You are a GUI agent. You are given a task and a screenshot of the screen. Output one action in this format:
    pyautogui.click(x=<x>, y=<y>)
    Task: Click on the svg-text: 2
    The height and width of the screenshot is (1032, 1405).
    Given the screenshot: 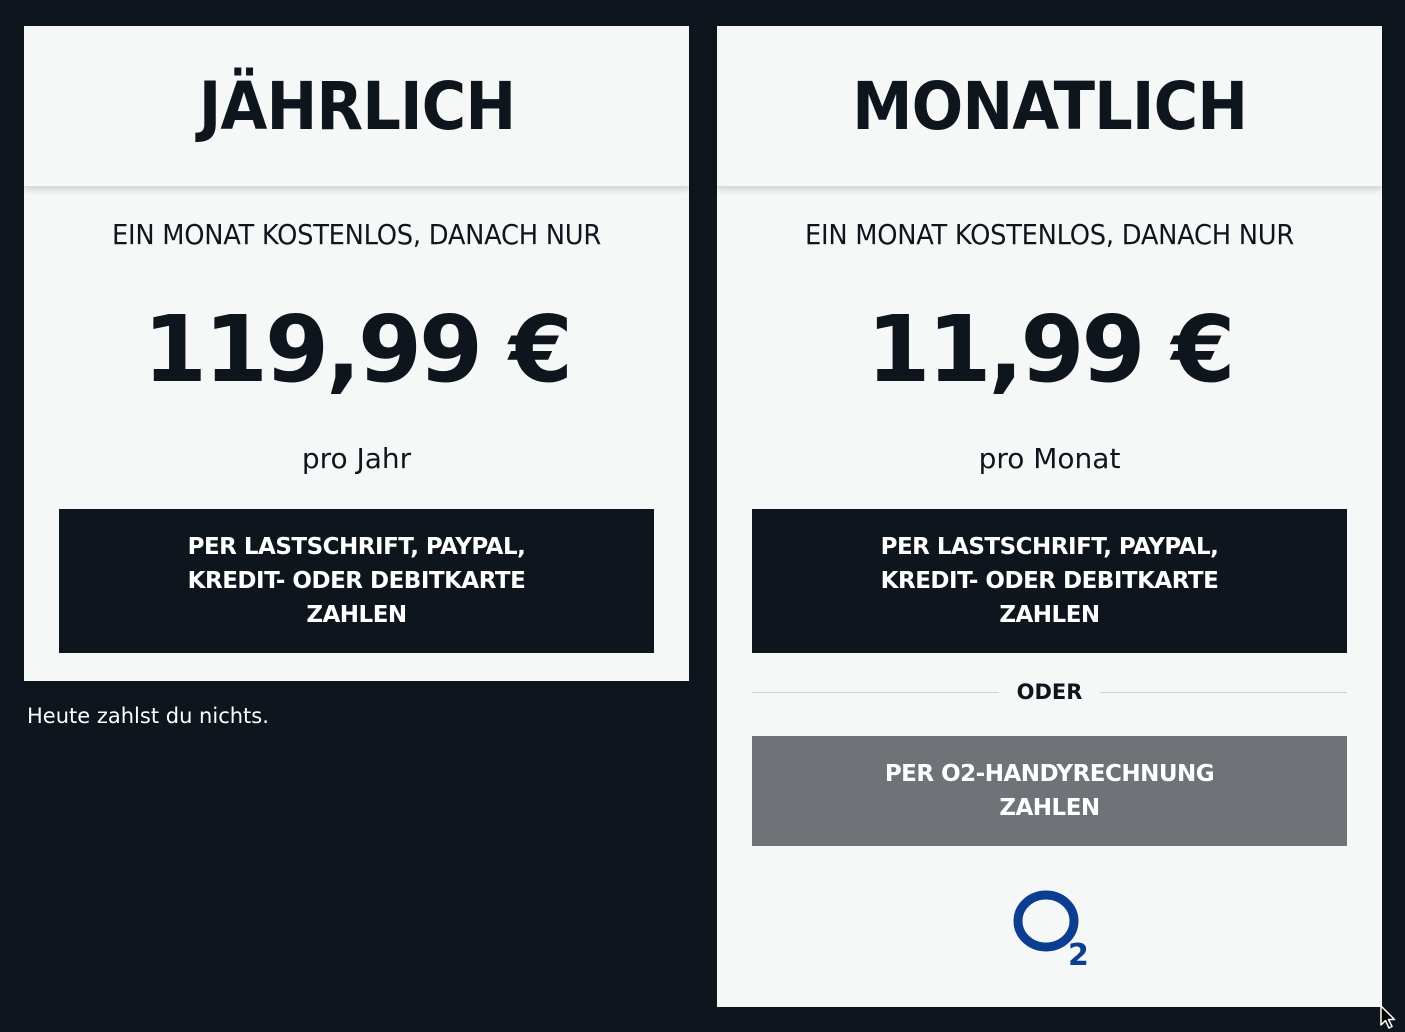 What is the action you would take?
    pyautogui.click(x=1078, y=954)
    